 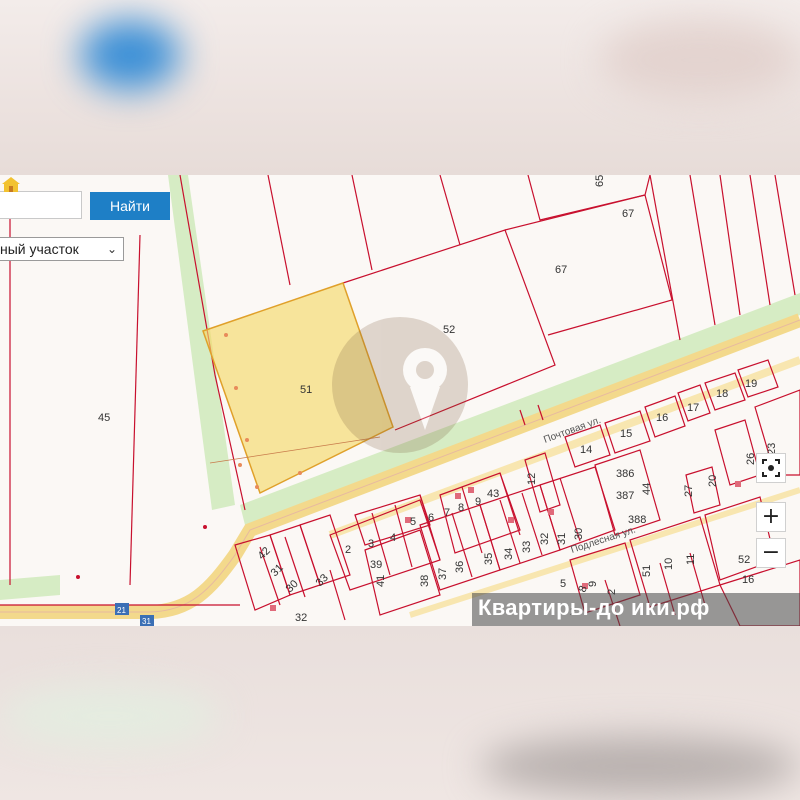 I want to click on parcel-number-label: 18, so click(x=722, y=394).